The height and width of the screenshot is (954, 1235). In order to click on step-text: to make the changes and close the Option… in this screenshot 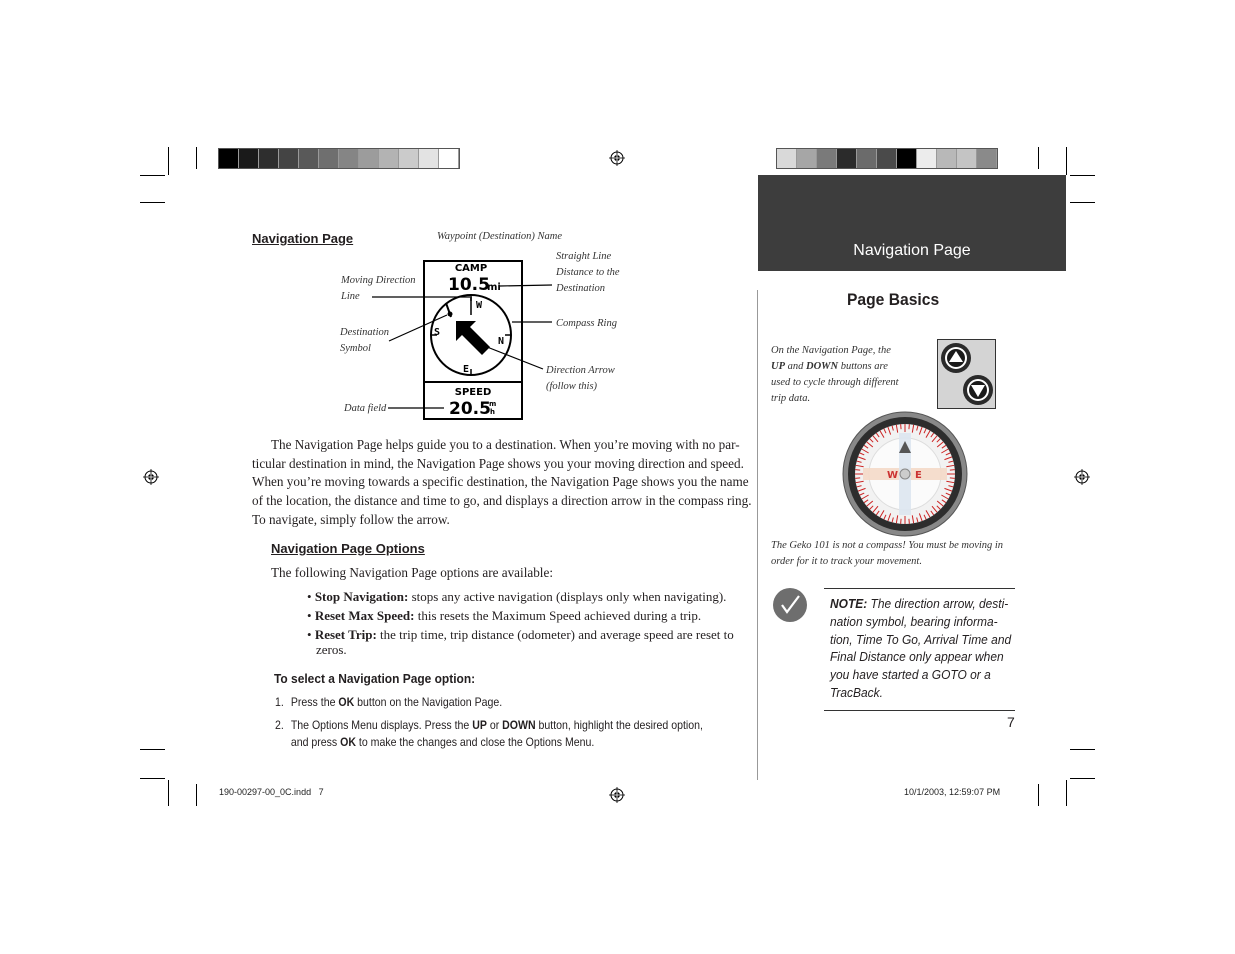, I will do `click(475, 742)`.